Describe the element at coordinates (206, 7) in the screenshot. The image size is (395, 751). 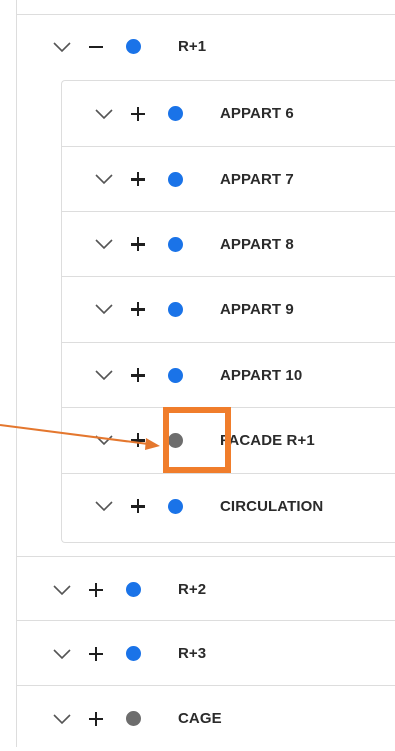
I see `previous-row-cutoff` at that location.